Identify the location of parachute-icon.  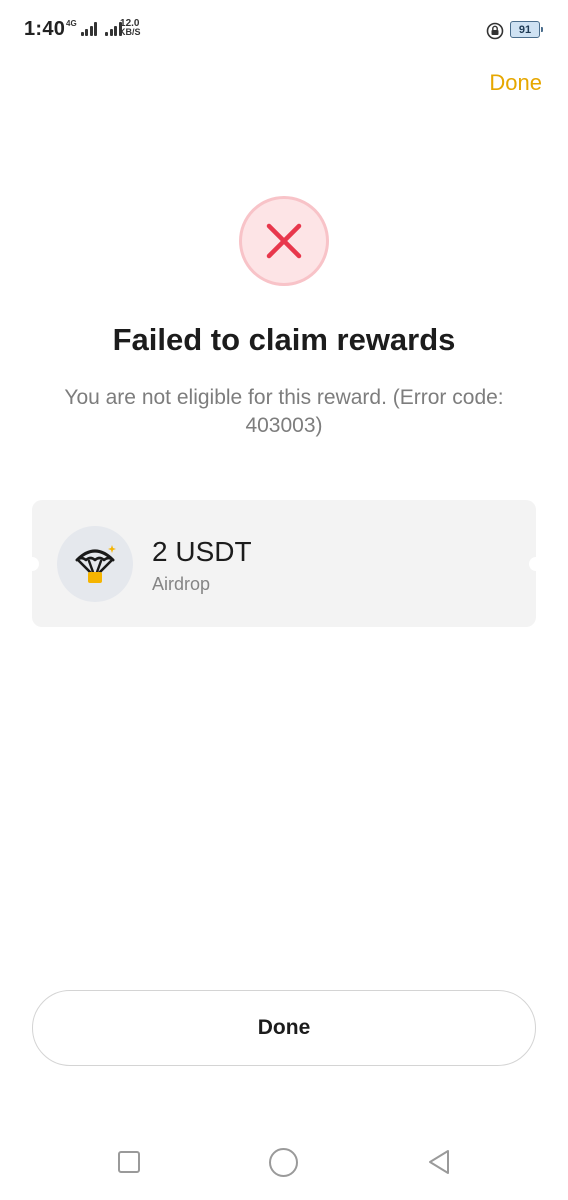
(95, 564).